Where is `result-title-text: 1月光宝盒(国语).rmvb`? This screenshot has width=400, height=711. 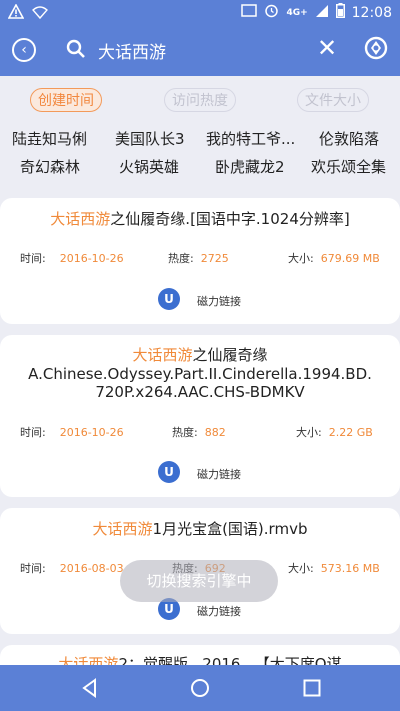
result-title-text: 1月光宝盒(国语).rmvb is located at coordinates (230, 529).